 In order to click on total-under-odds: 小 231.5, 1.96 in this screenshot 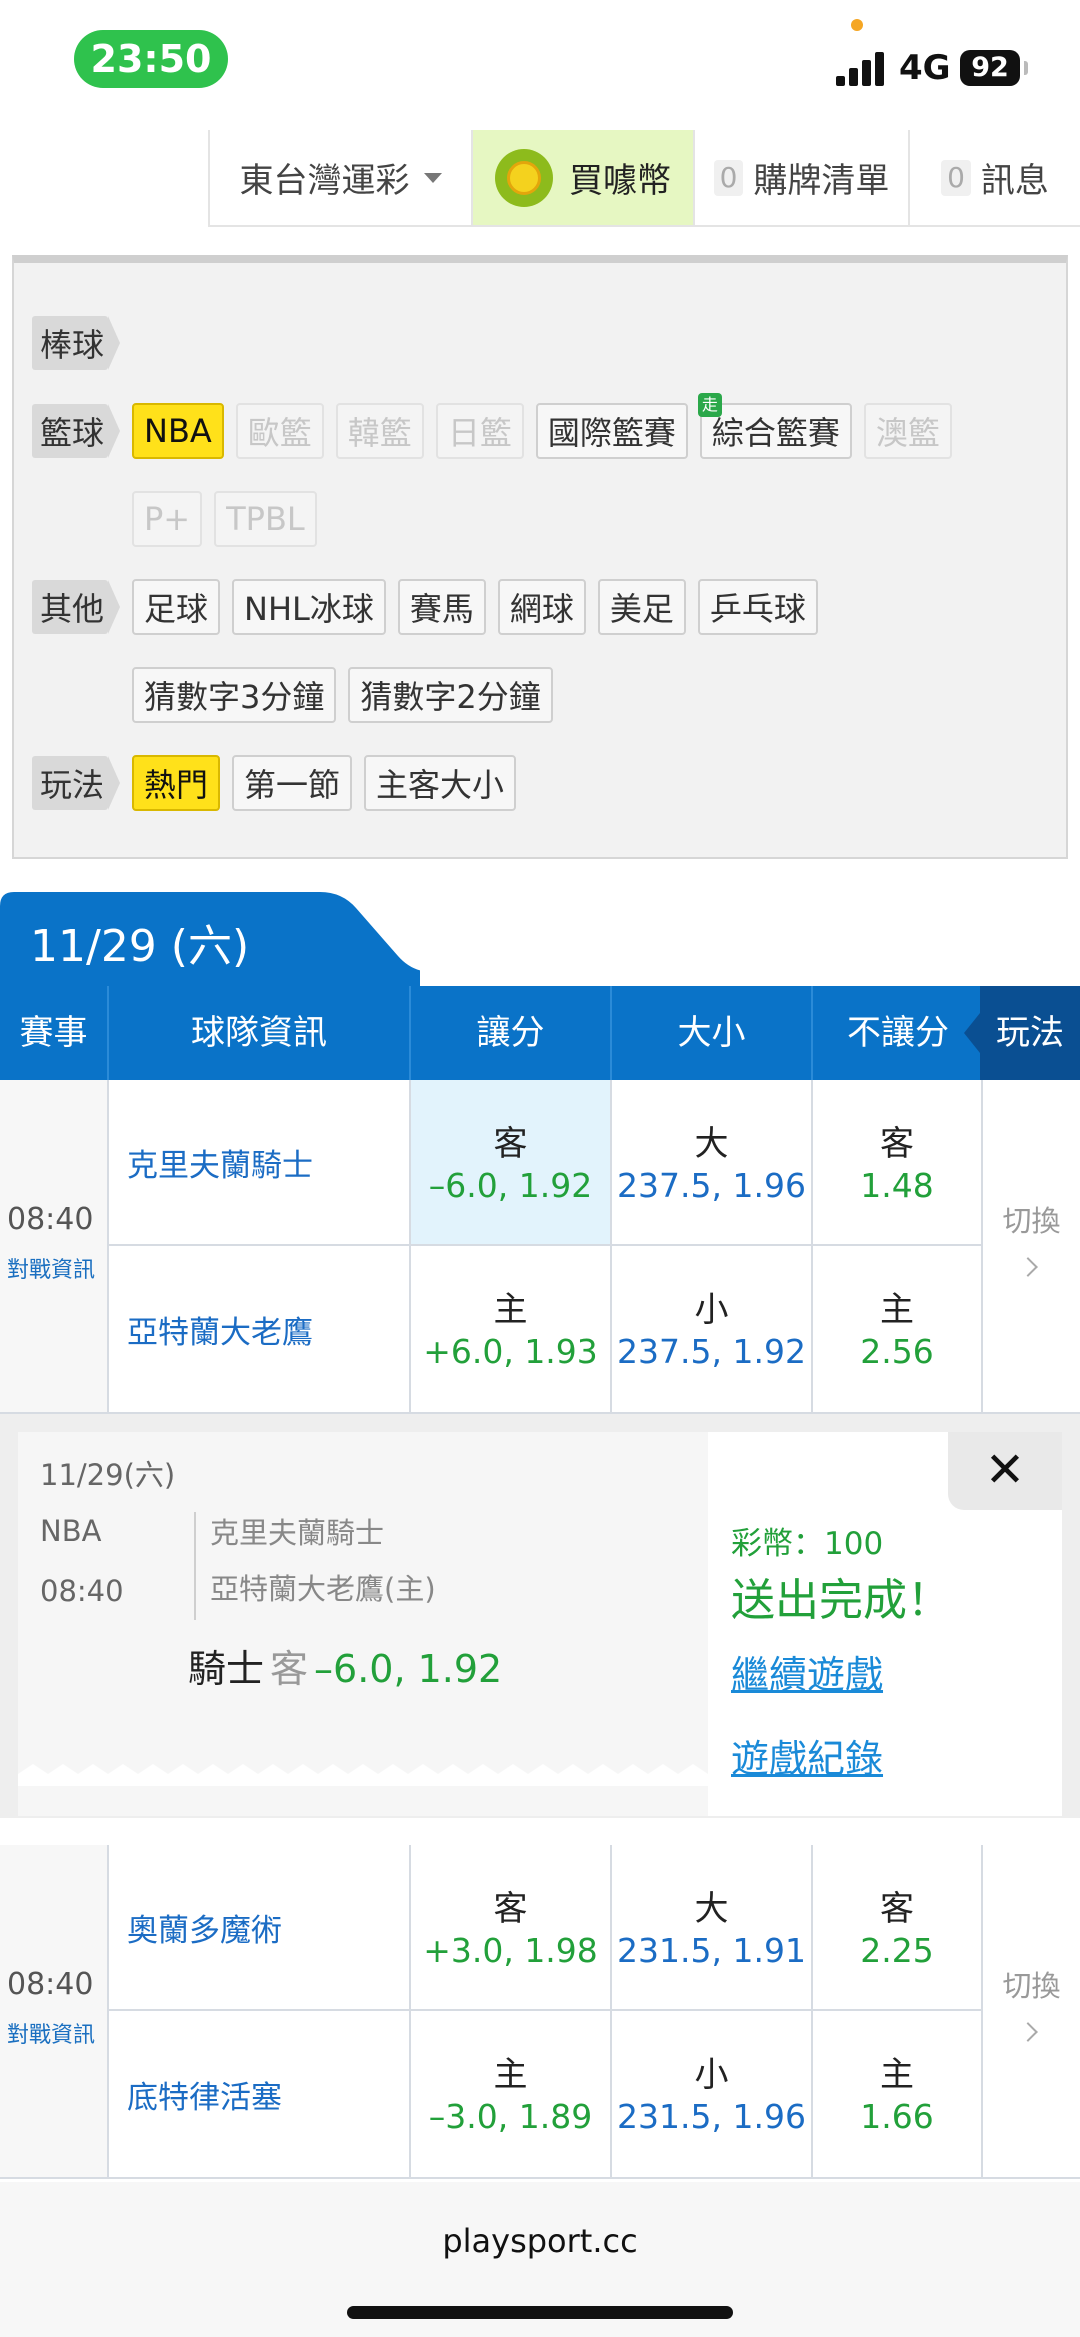, I will do `click(712, 2094)`.